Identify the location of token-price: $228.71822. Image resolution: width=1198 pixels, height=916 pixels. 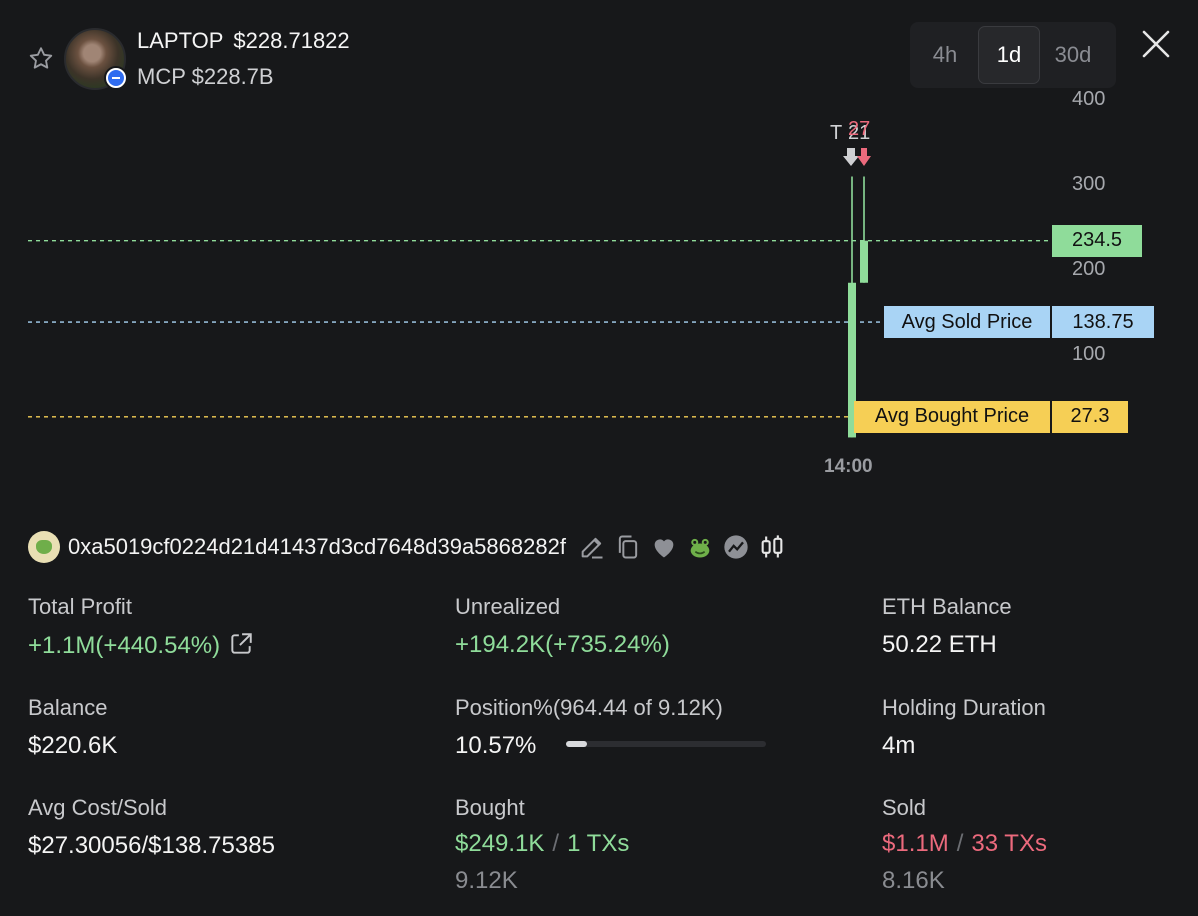
(291, 40).